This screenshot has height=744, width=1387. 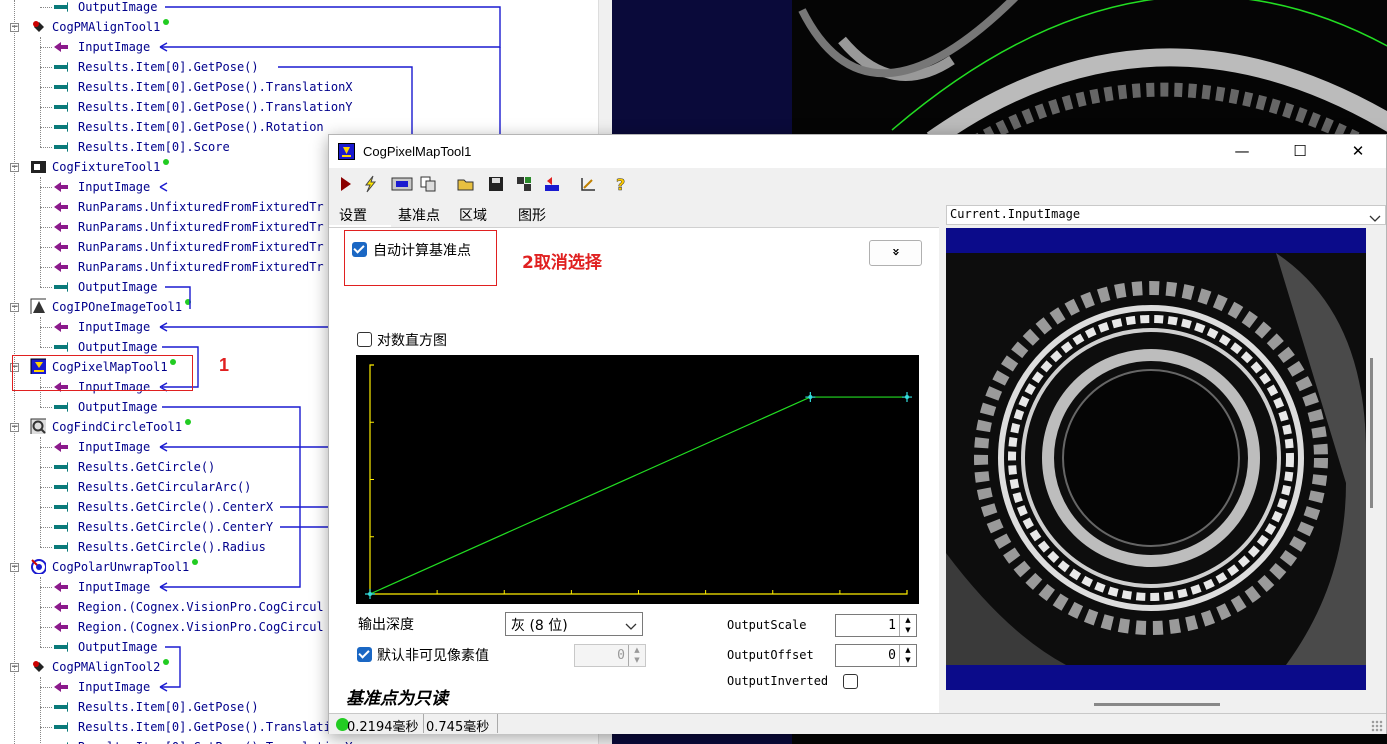 What do you see at coordinates (419, 215) in the screenshot?
I see `tab-reference-points: 基准点` at bounding box center [419, 215].